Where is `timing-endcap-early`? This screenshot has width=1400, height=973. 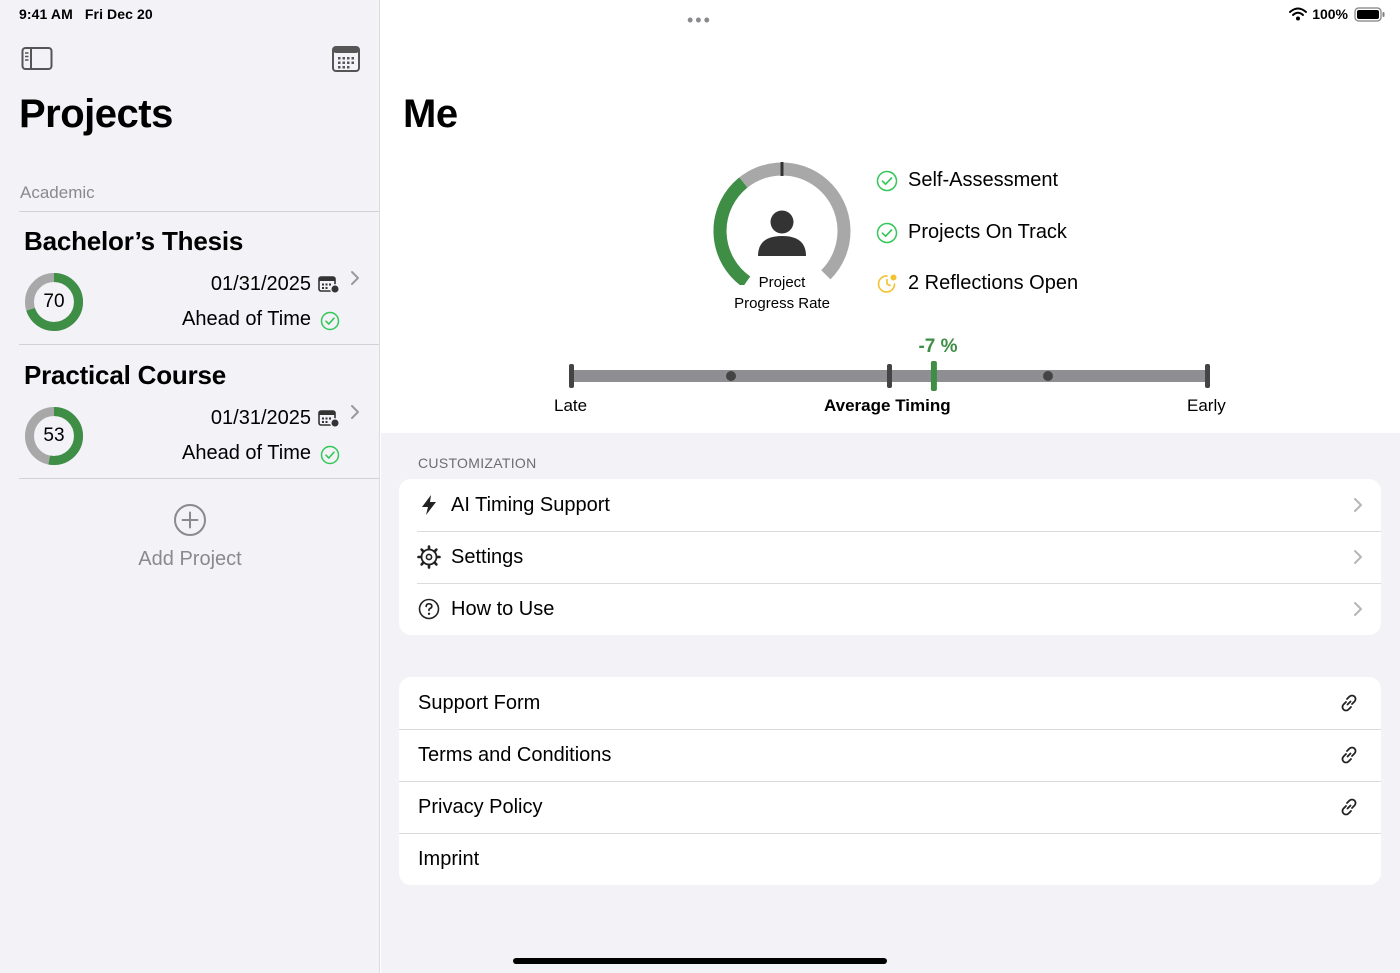 timing-endcap-early is located at coordinates (1207, 376).